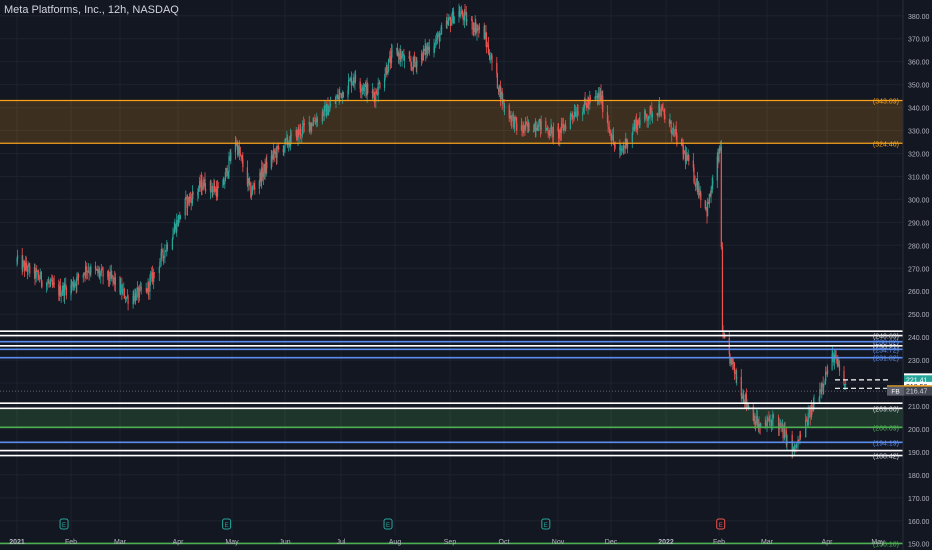 This screenshot has height=550, width=932. What do you see at coordinates (919, 407) in the screenshot?
I see `price-tick-label: 210.00` at bounding box center [919, 407].